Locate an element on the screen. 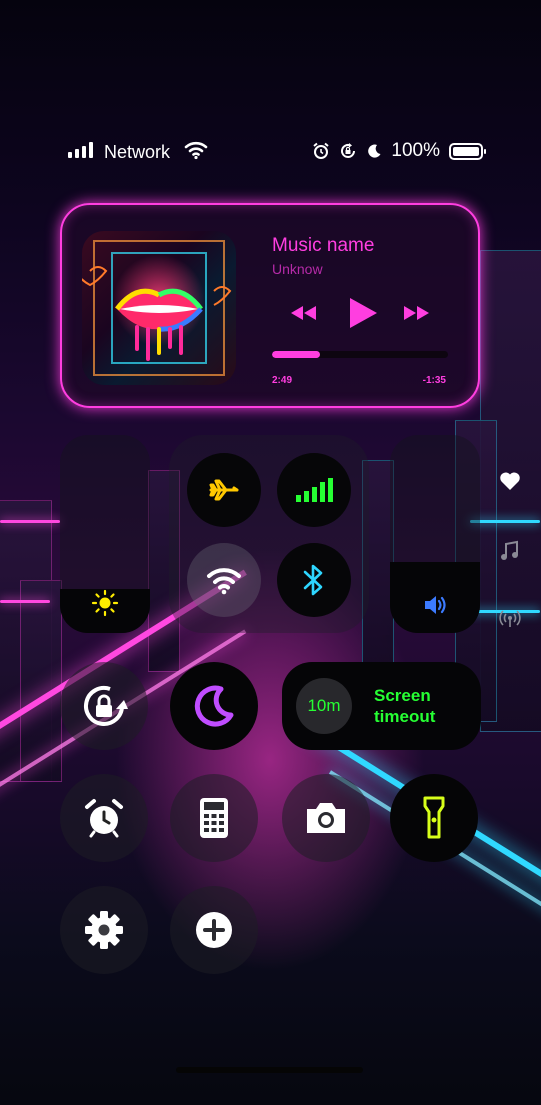 This screenshot has height=1105, width=541. sun-icon is located at coordinates (105, 603).